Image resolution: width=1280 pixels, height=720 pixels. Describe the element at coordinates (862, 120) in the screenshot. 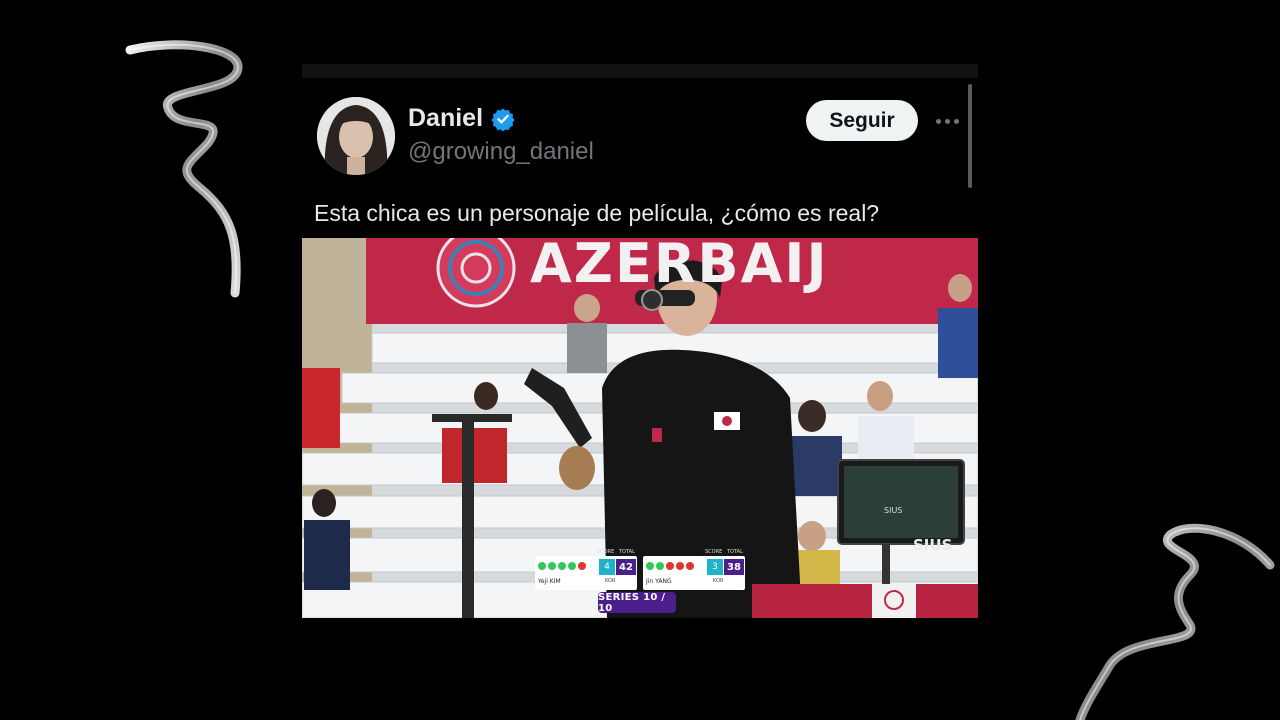

I see `follow-button: Seguir` at that location.